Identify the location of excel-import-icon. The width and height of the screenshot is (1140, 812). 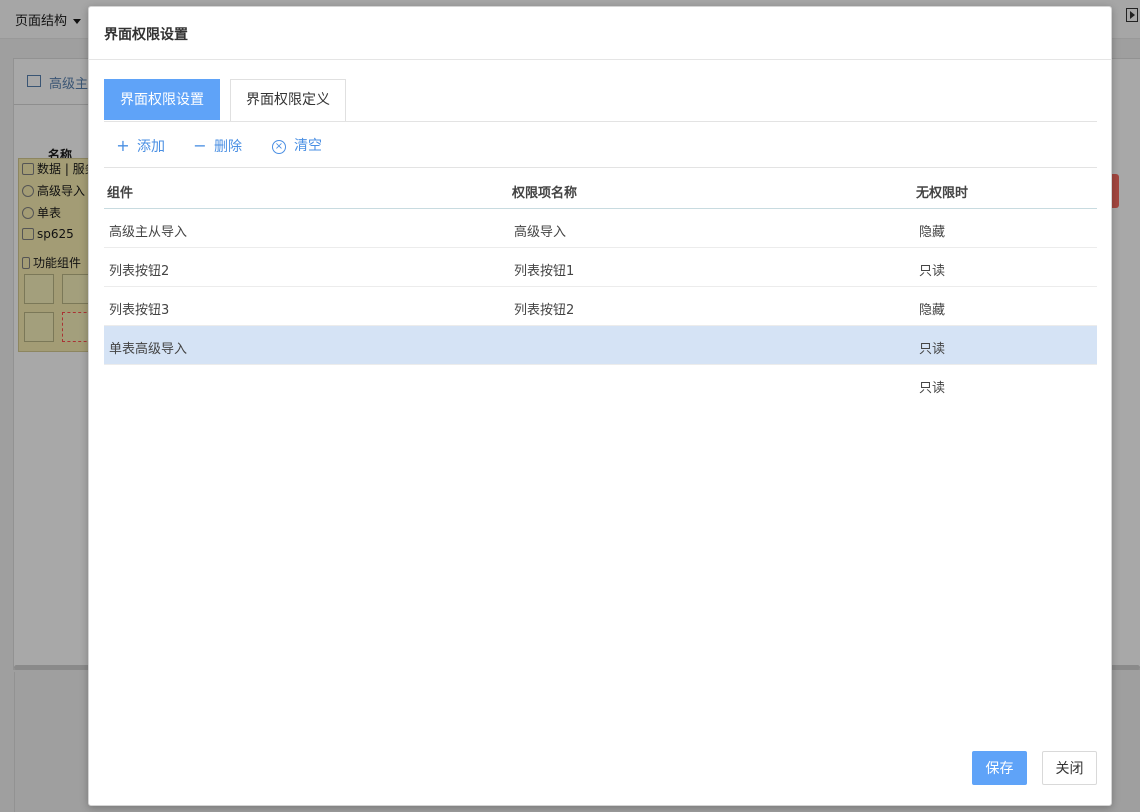
(39, 289).